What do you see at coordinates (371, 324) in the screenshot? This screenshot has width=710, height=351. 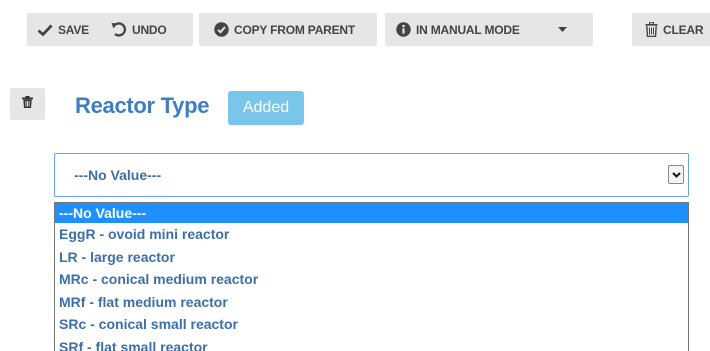 I see `select-option: SRc - conical small reactor` at bounding box center [371, 324].